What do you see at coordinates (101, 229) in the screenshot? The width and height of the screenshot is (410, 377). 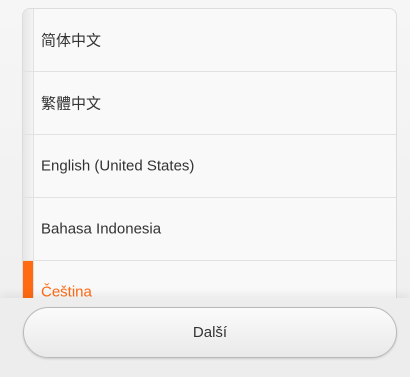 I see `language-item-label: Bahasa Indonesia` at bounding box center [101, 229].